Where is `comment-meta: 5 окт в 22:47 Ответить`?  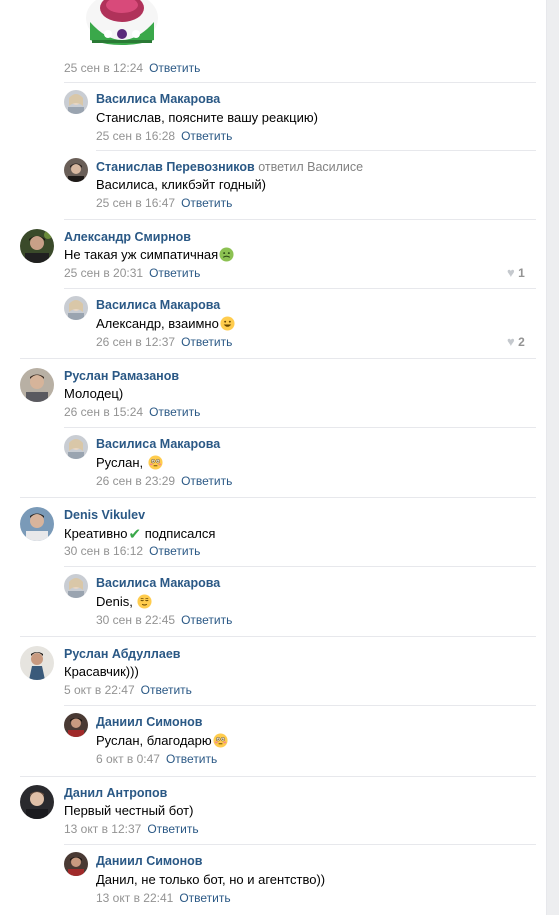
comment-meta: 5 окт в 22:47 Ответить is located at coordinates (128, 690).